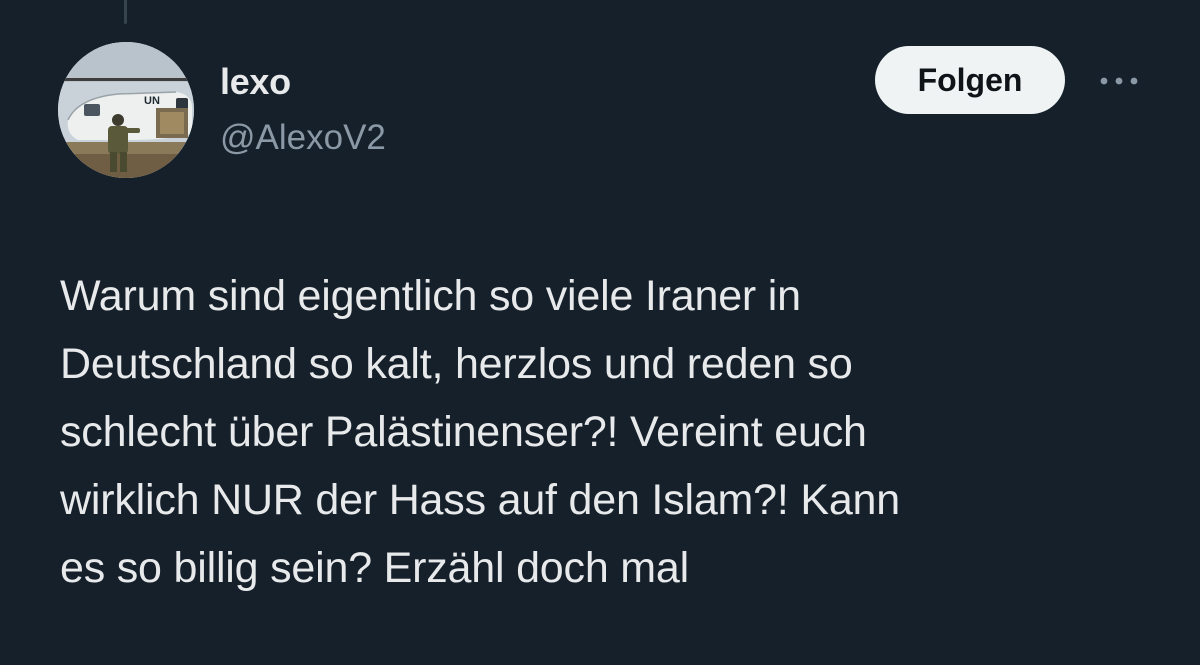 The width and height of the screenshot is (1200, 665). I want to click on avatar-image: UN, so click(126, 110).